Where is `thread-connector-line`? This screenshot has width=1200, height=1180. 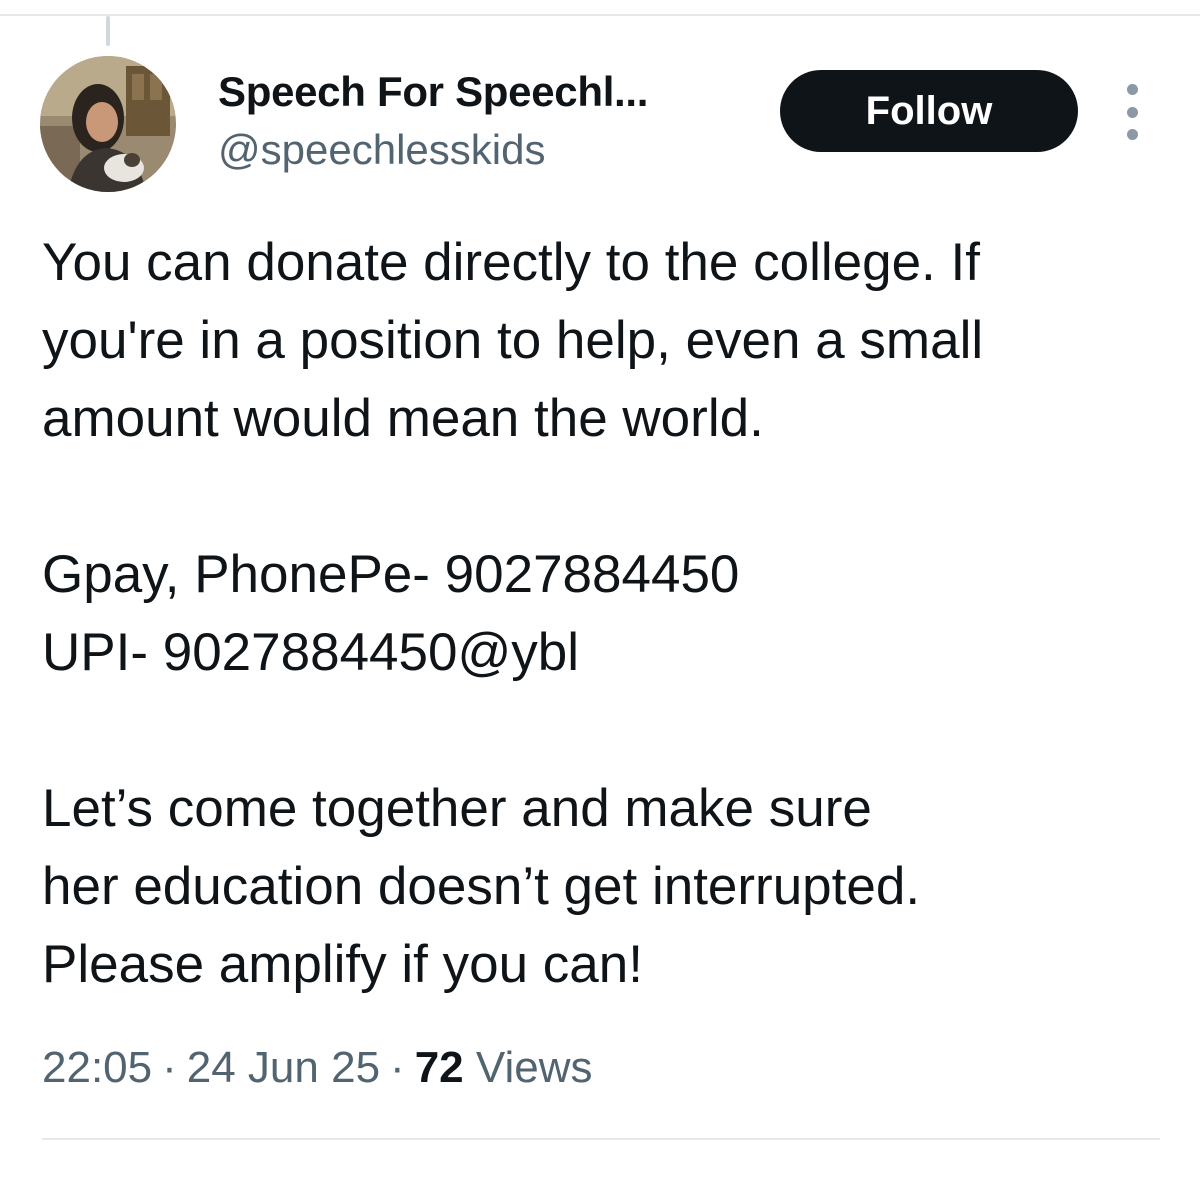
thread-connector-line is located at coordinates (108, 31).